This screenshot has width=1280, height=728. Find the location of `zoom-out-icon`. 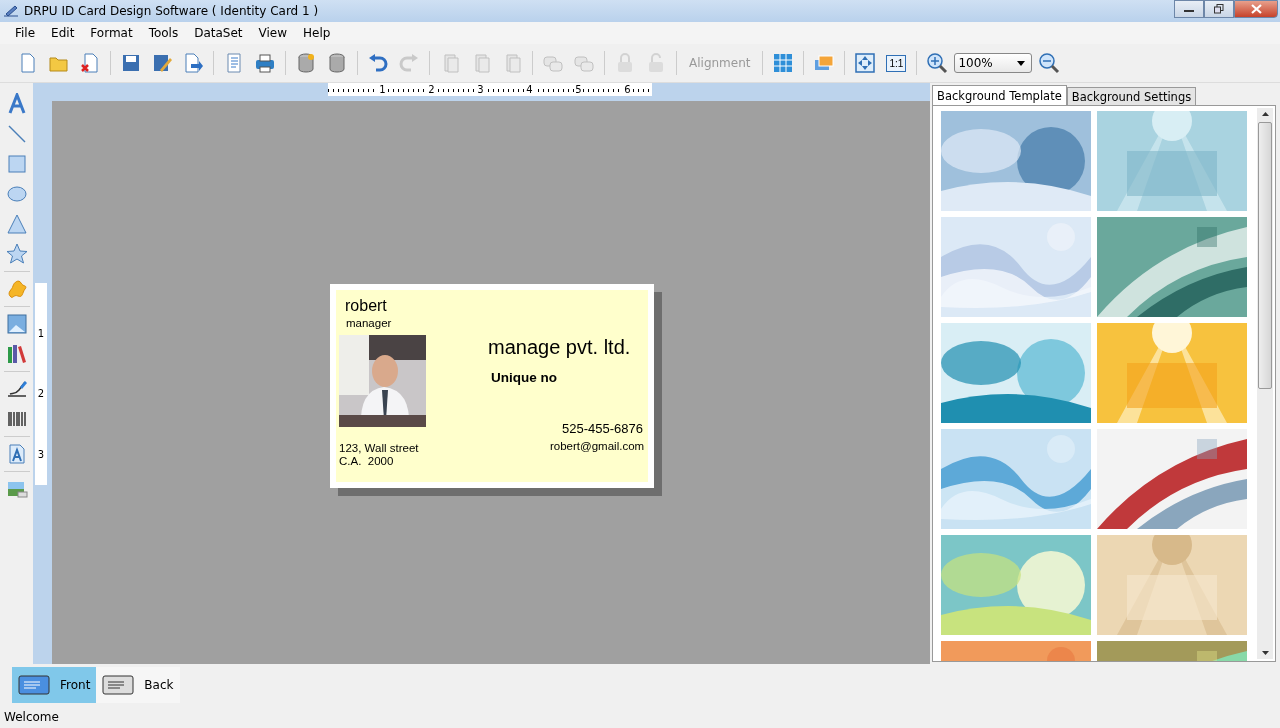

zoom-out-icon is located at coordinates (1049, 63).